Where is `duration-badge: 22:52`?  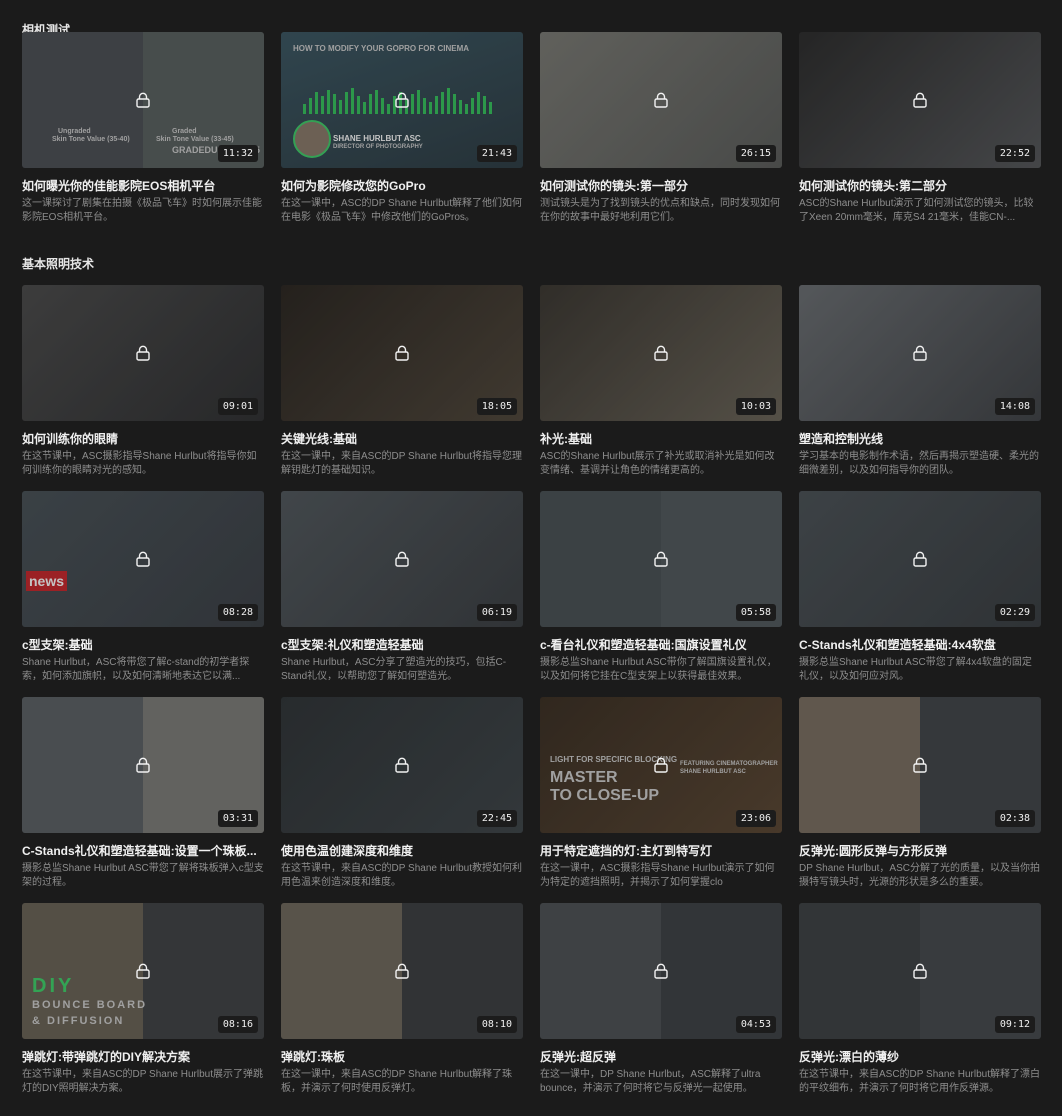 duration-badge: 22:52 is located at coordinates (1014, 153).